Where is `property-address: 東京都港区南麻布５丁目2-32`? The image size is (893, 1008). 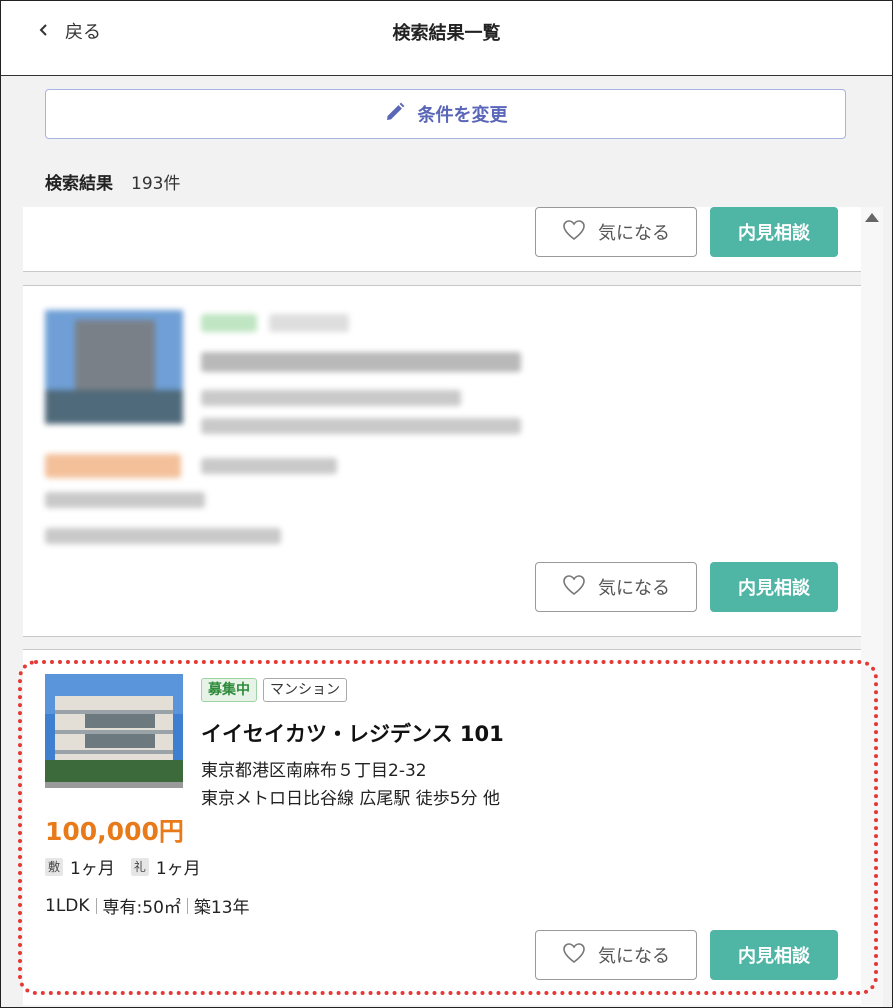
property-address: 東京都港区南麻布５丁目2-32 is located at coordinates (314, 771).